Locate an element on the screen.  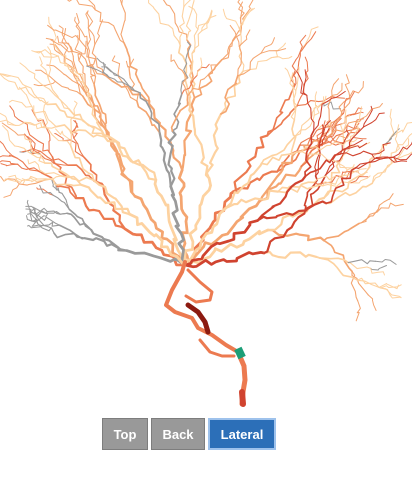
lateral-view-button: Lateral is located at coordinates (242, 434).